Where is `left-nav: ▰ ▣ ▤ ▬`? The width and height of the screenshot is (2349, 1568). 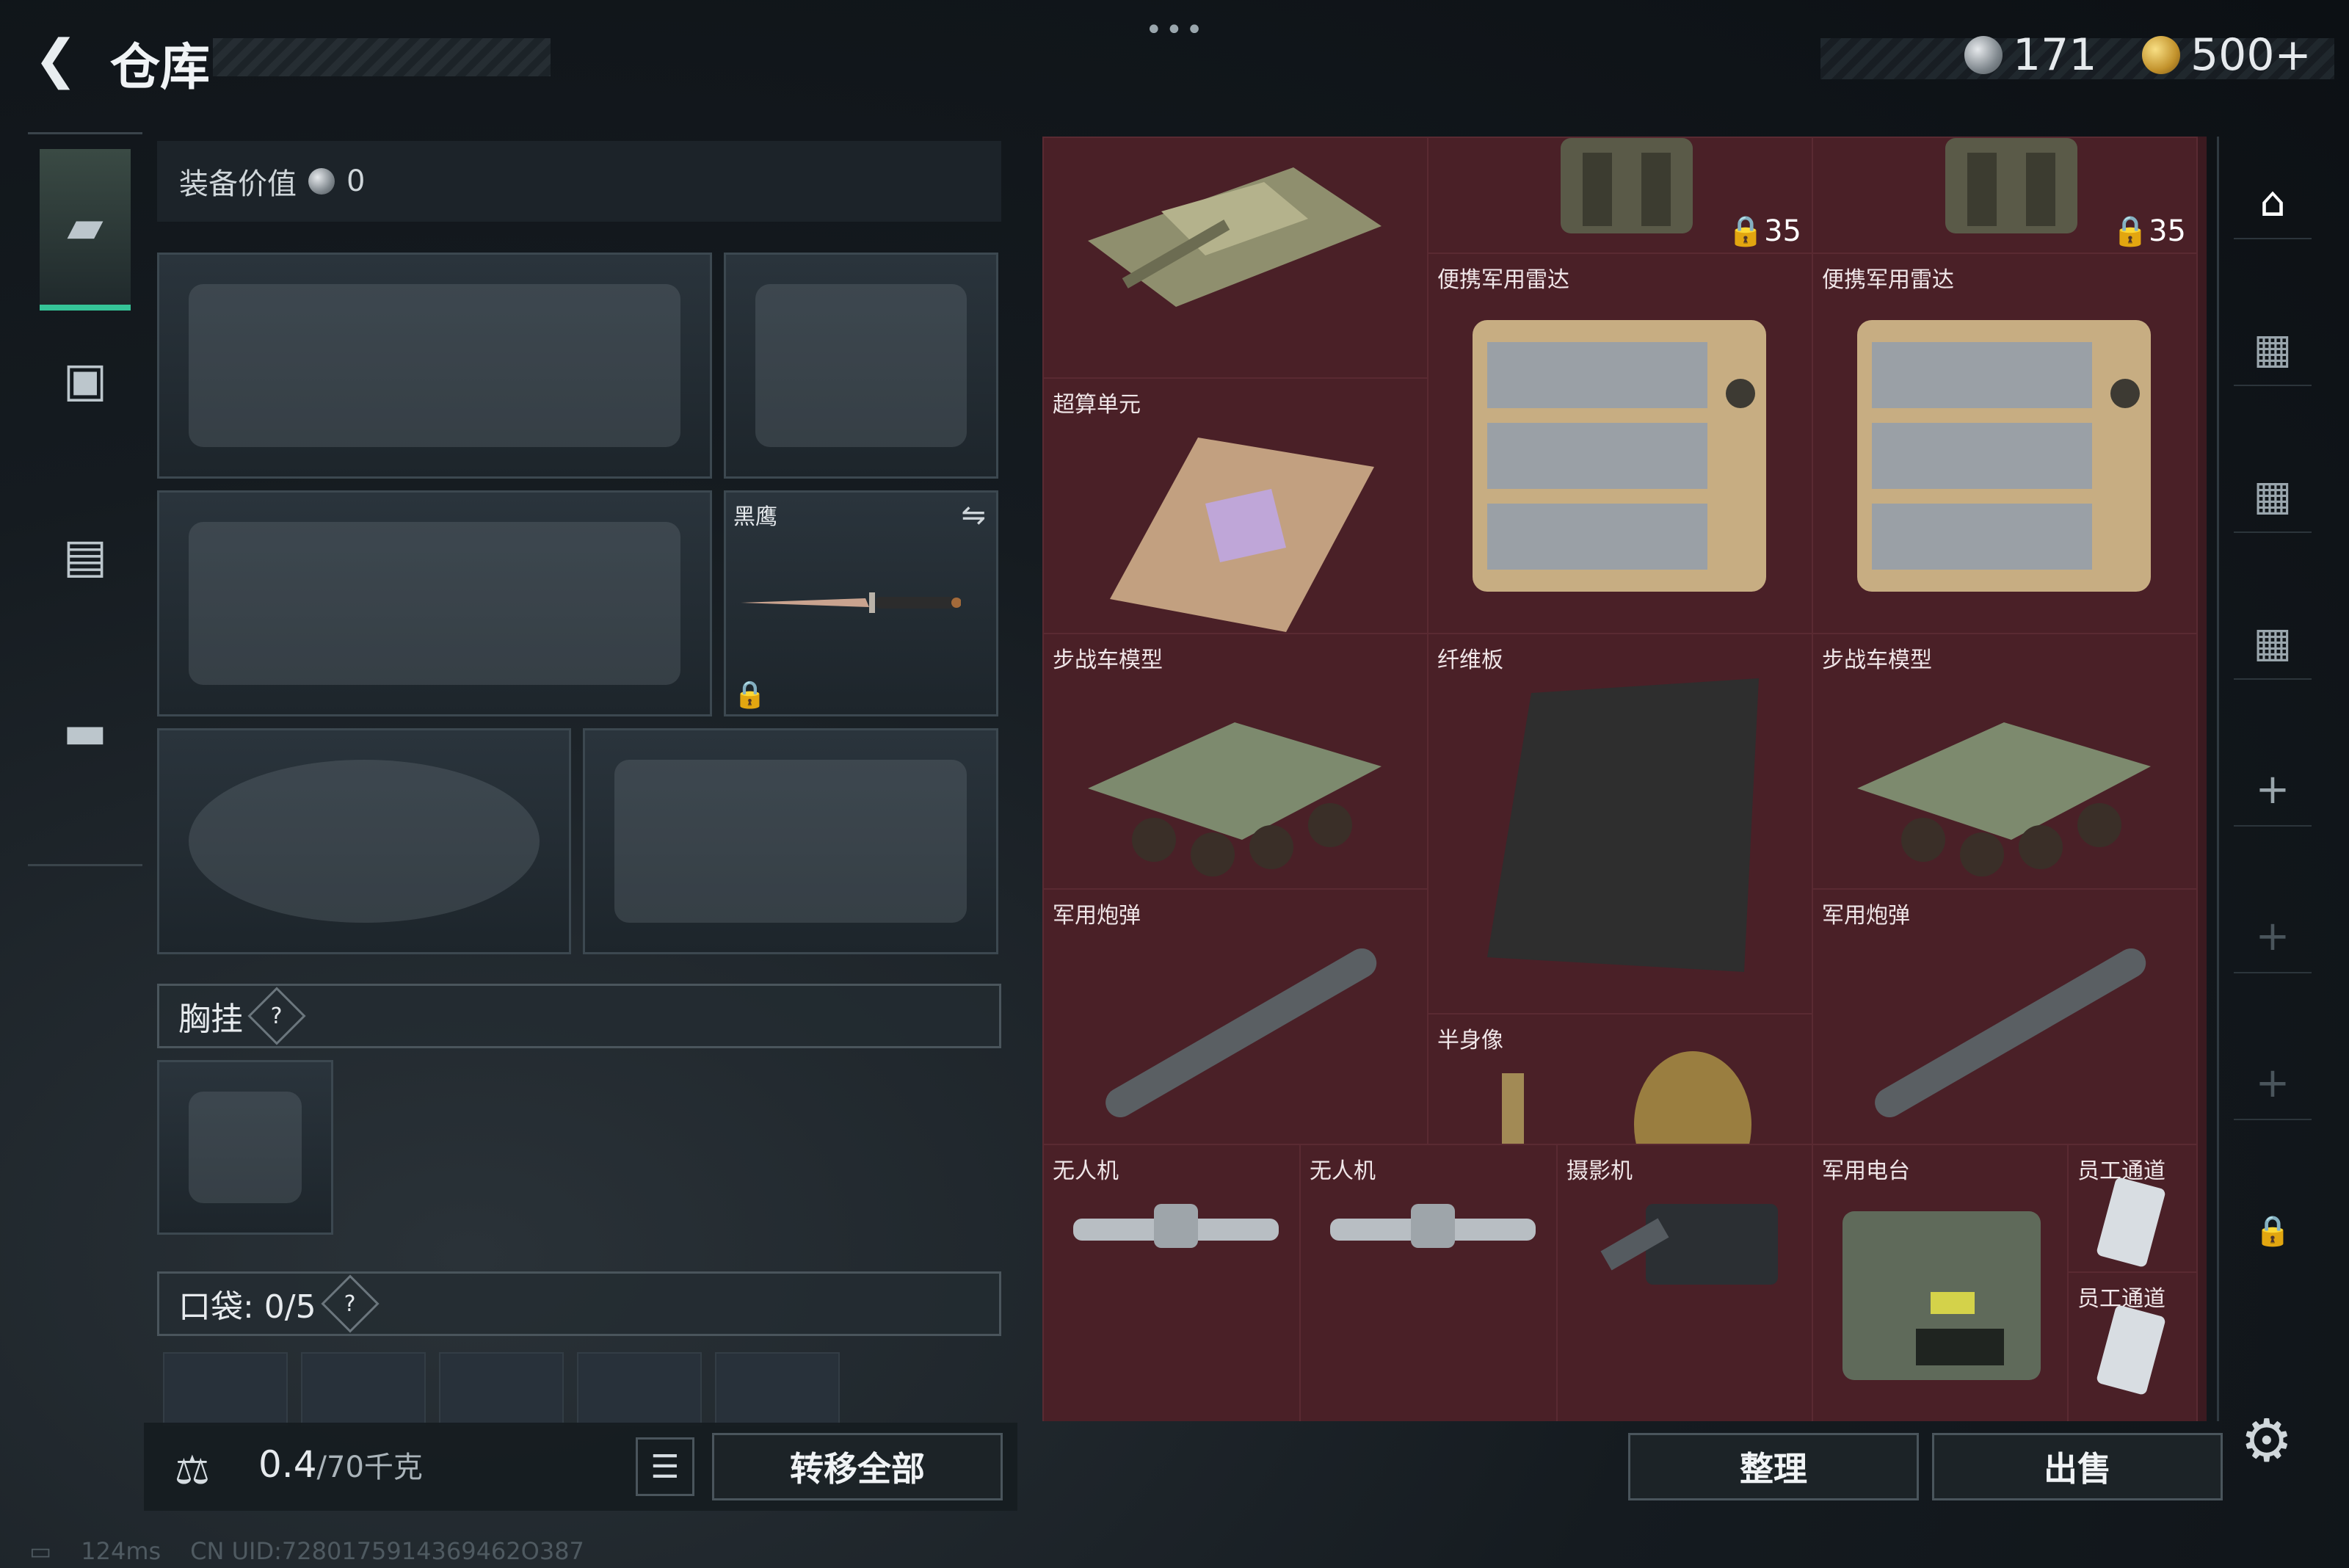
left-nav: ▰ ▣ ▤ ▬ is located at coordinates (85, 499).